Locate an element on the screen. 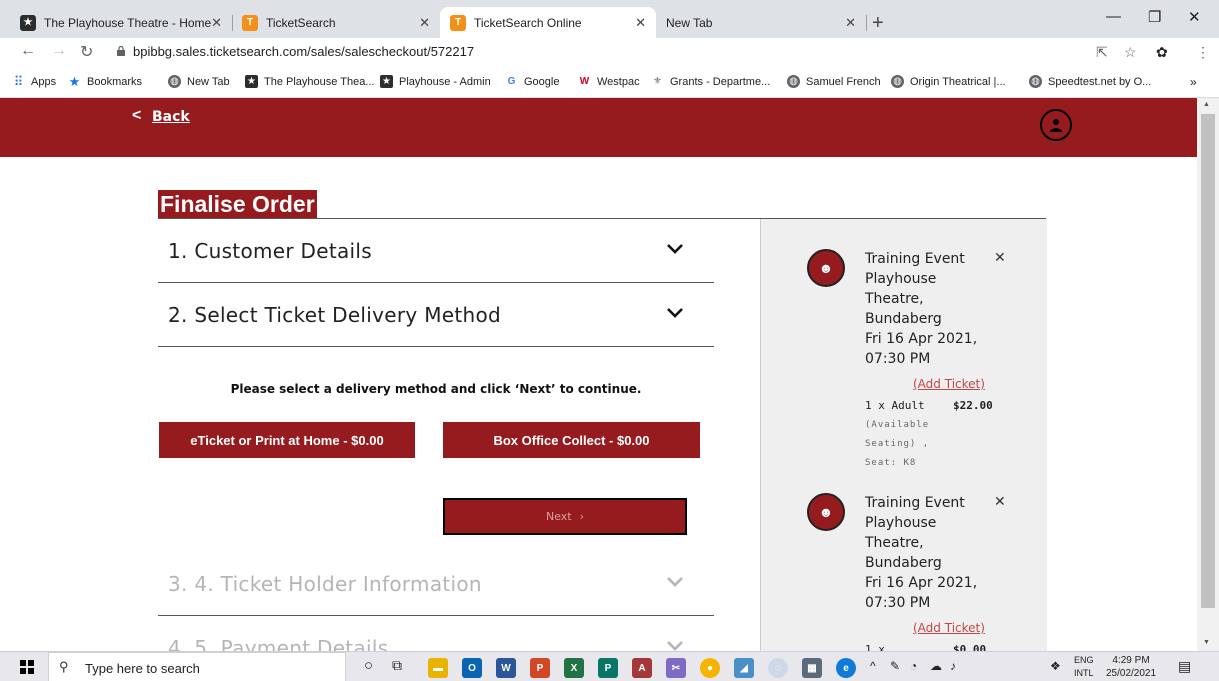 The height and width of the screenshot is (681, 1219). reload-icon: ↻ is located at coordinates (86, 52).